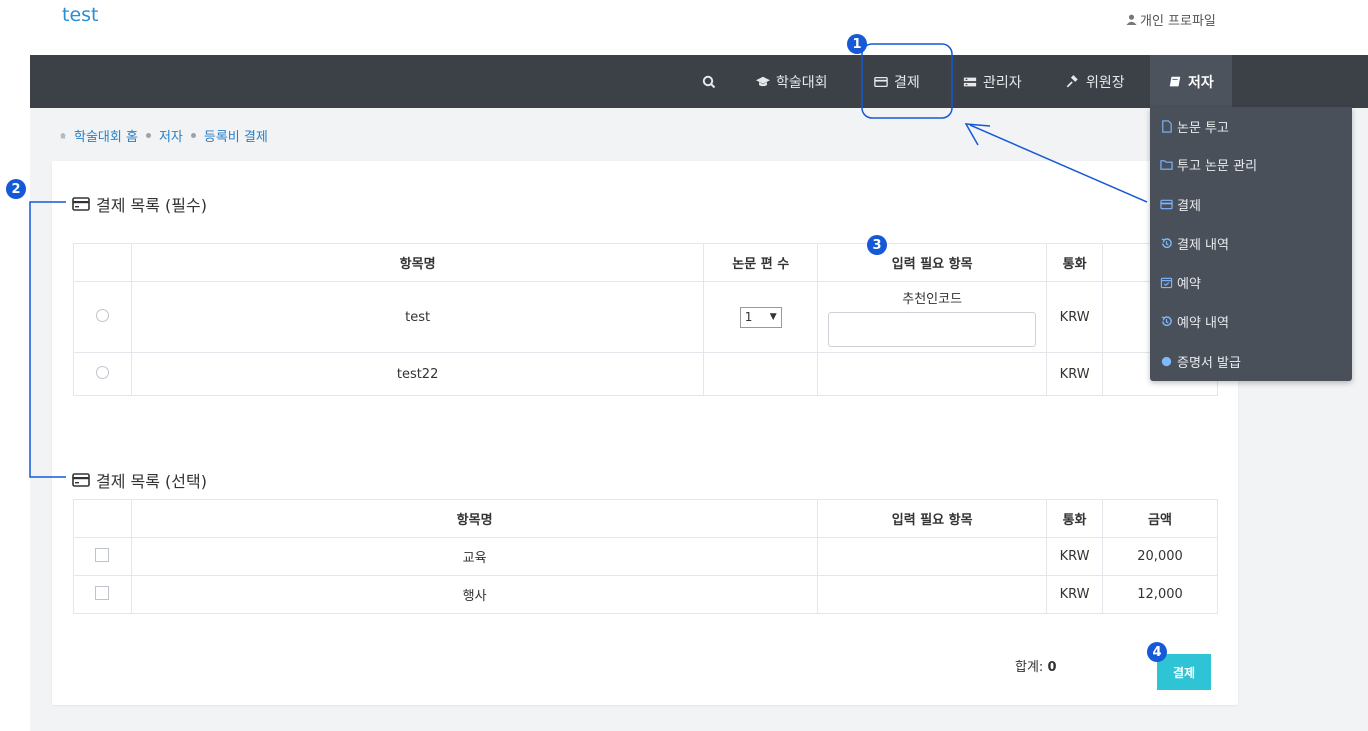  I want to click on item-name: test22, so click(417, 374).